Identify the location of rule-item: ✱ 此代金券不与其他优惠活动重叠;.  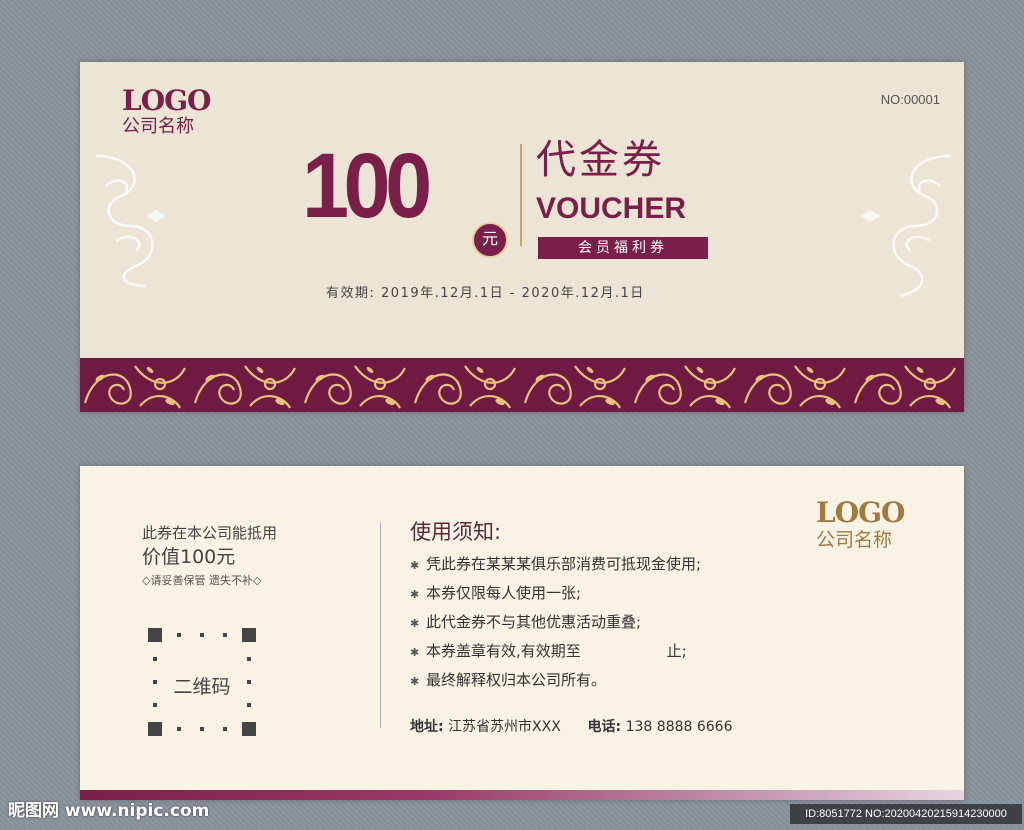
(555, 622).